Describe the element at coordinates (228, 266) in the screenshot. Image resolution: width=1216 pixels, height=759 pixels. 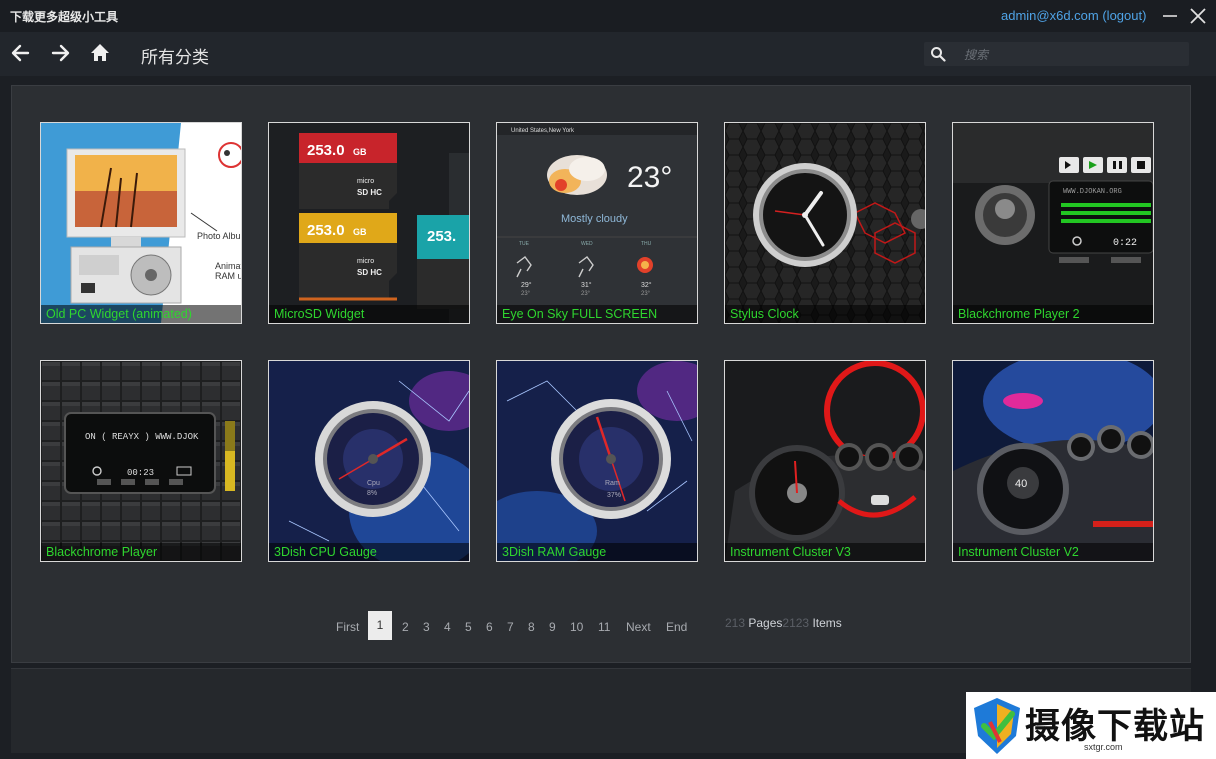
I see `svg-text: Animat` at that location.